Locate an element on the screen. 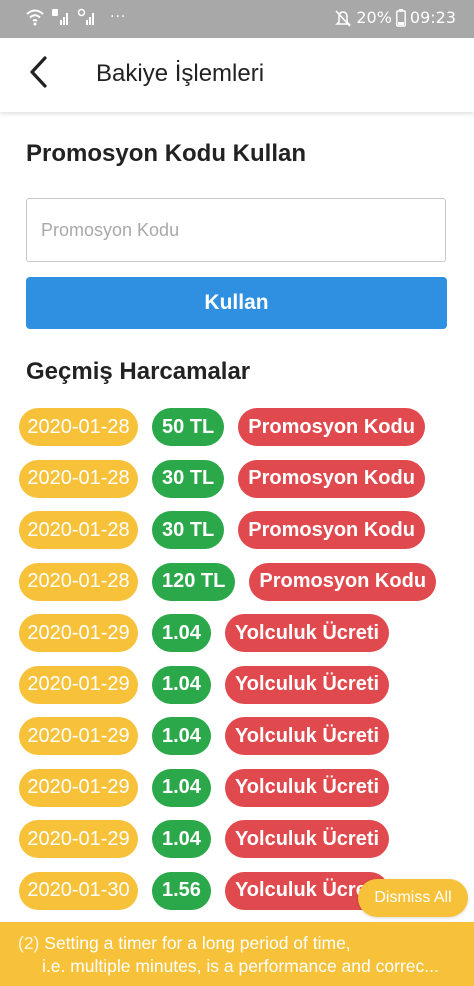  amount-chip: 120 TL is located at coordinates (194, 581).